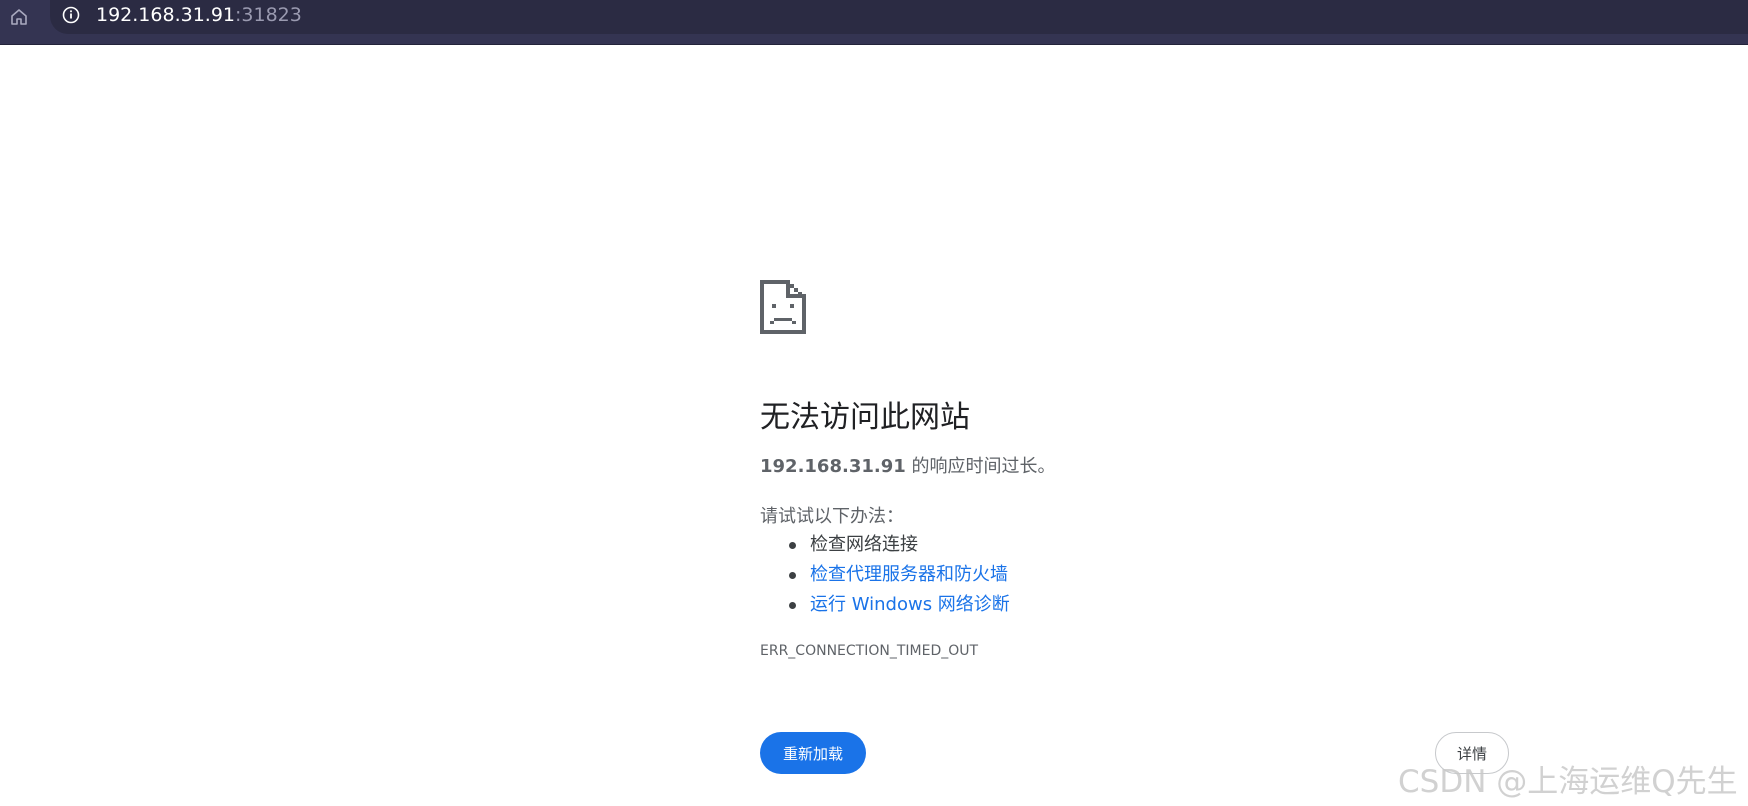  What do you see at coordinates (833, 466) in the screenshot?
I see `summary-ip: 192.168.31.91` at bounding box center [833, 466].